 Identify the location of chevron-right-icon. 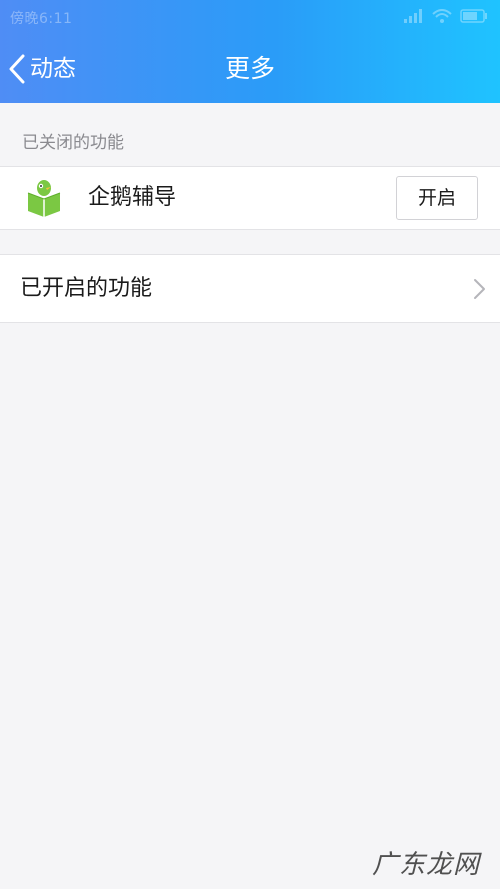
(479, 289).